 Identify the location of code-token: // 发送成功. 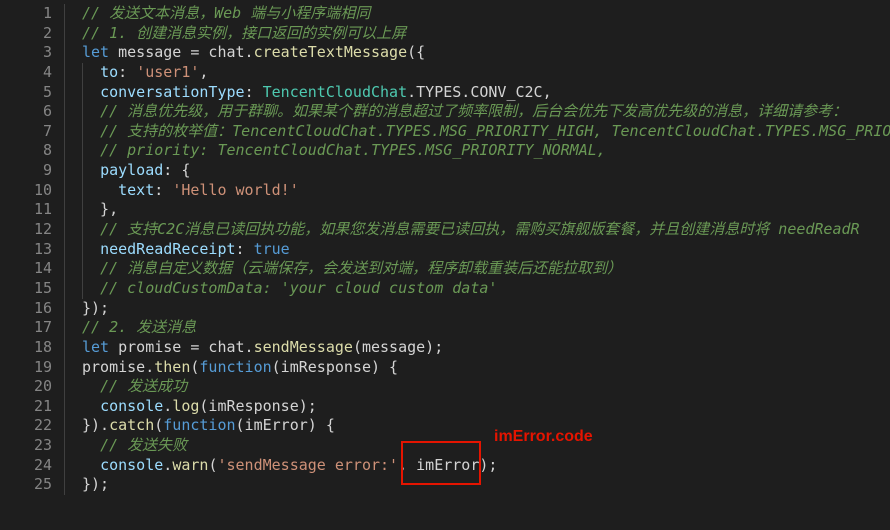
(144, 386).